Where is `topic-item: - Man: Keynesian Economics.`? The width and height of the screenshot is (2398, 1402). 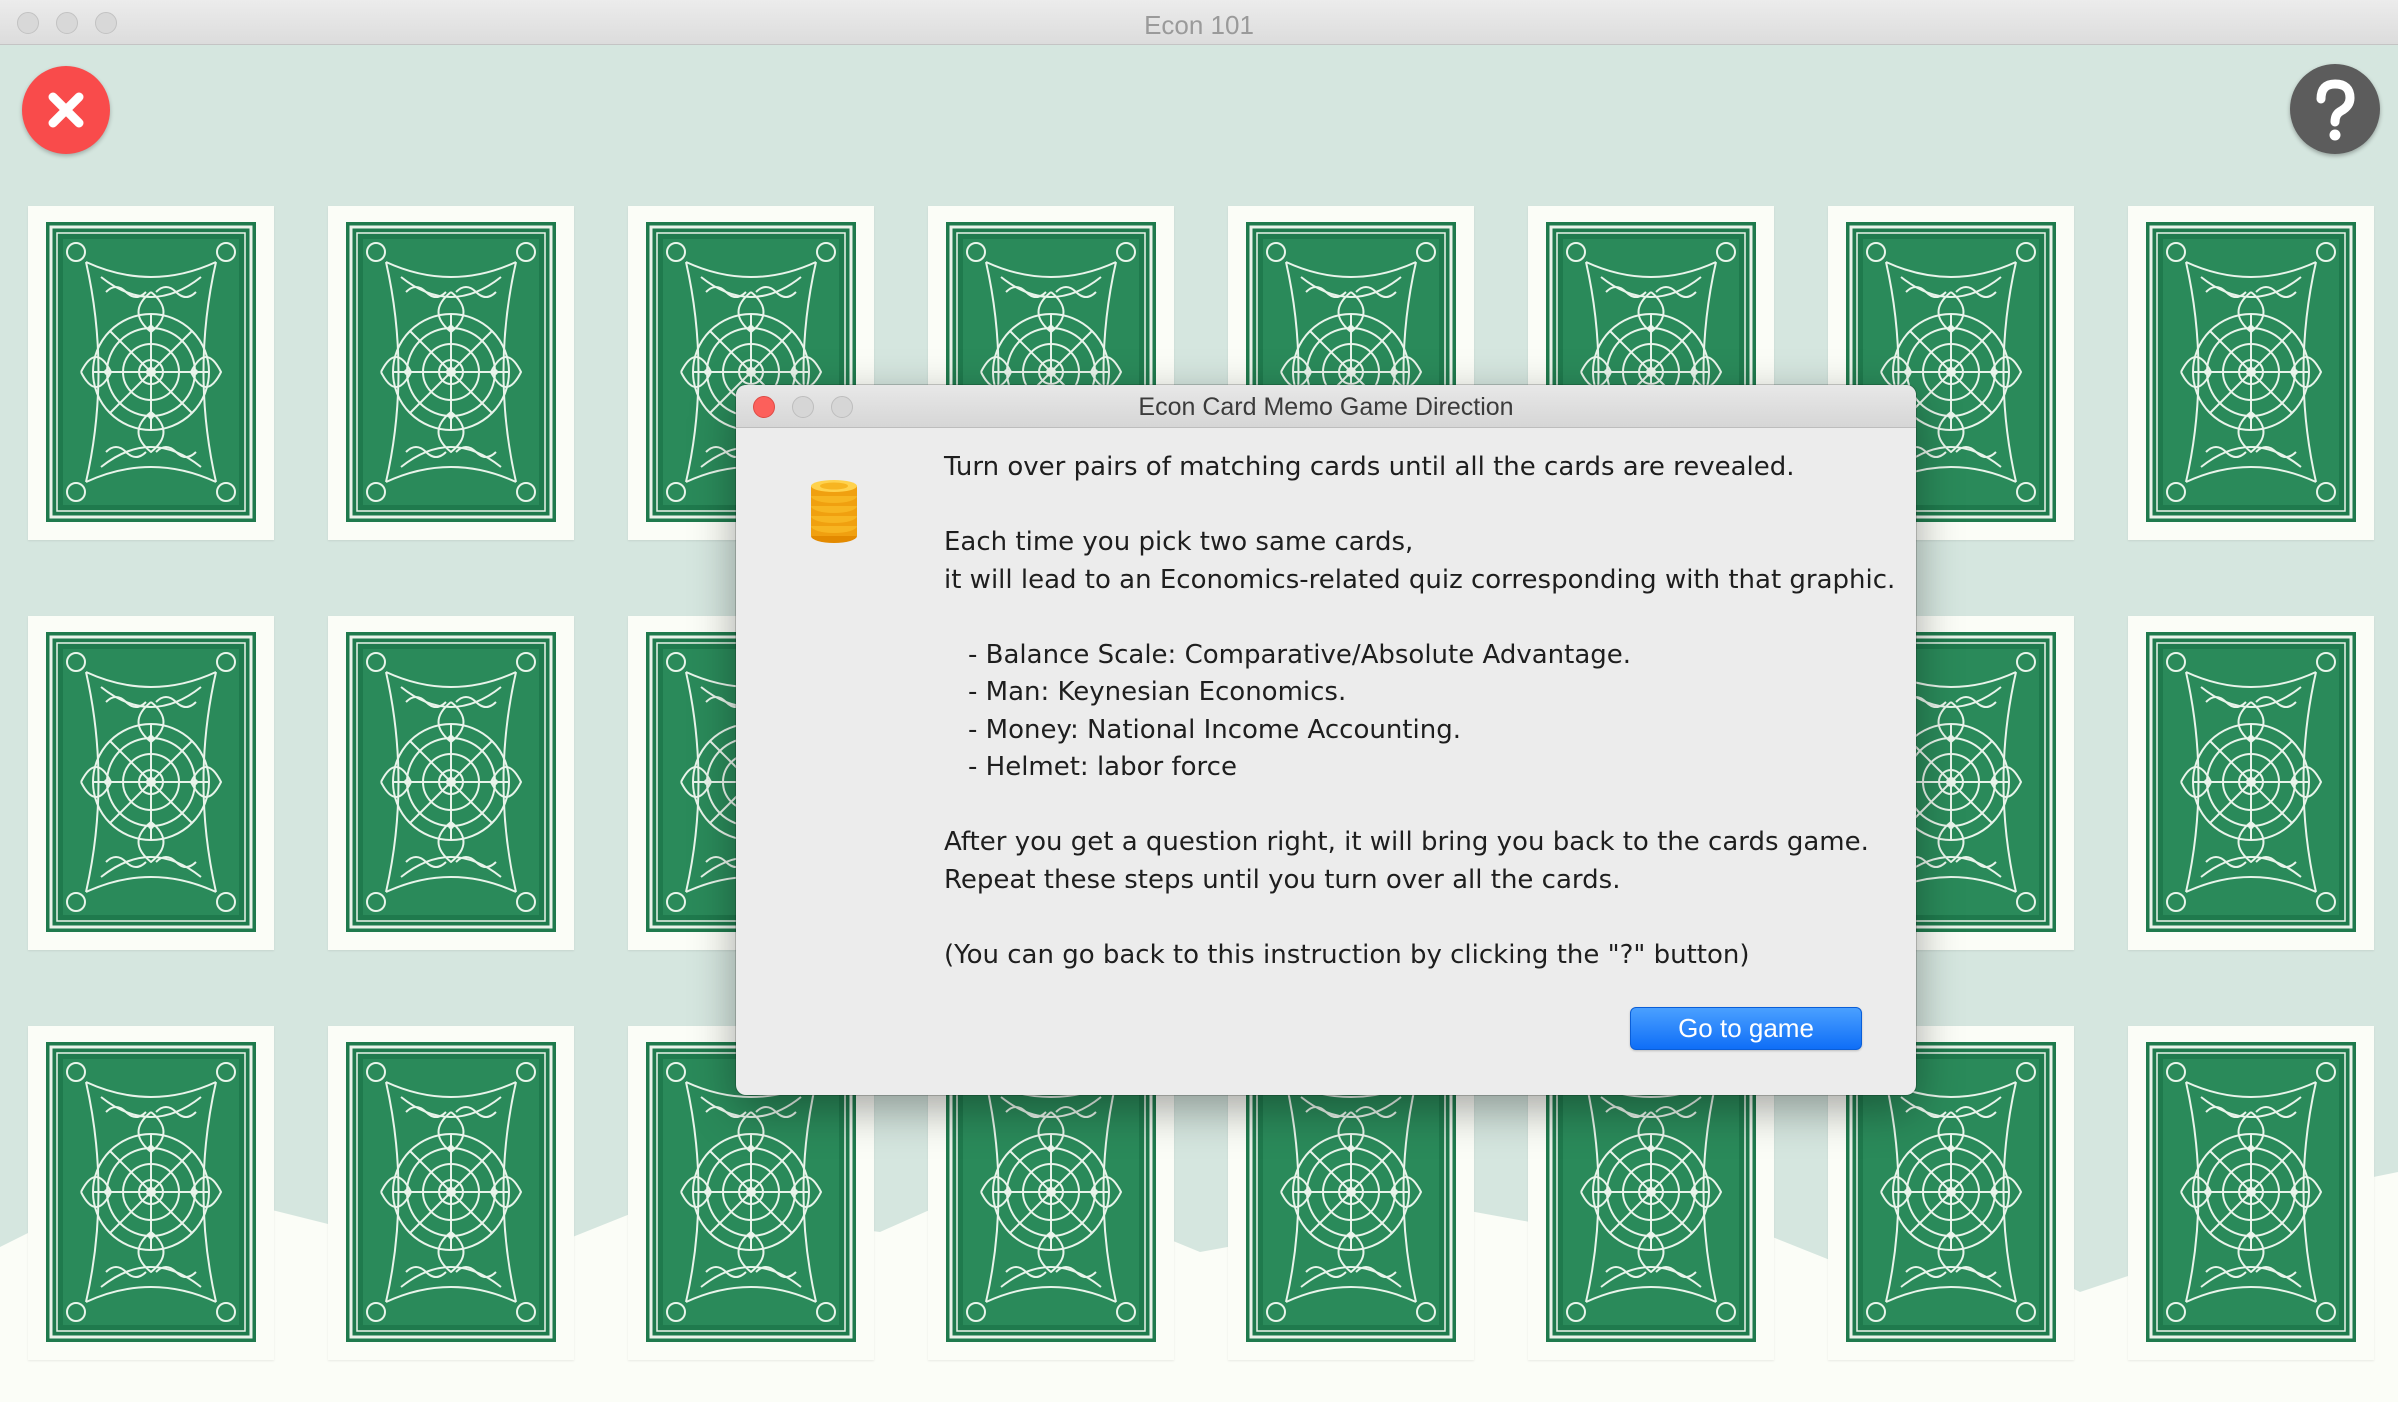 topic-item: - Man: Keynesian Economics. is located at coordinates (1157, 692).